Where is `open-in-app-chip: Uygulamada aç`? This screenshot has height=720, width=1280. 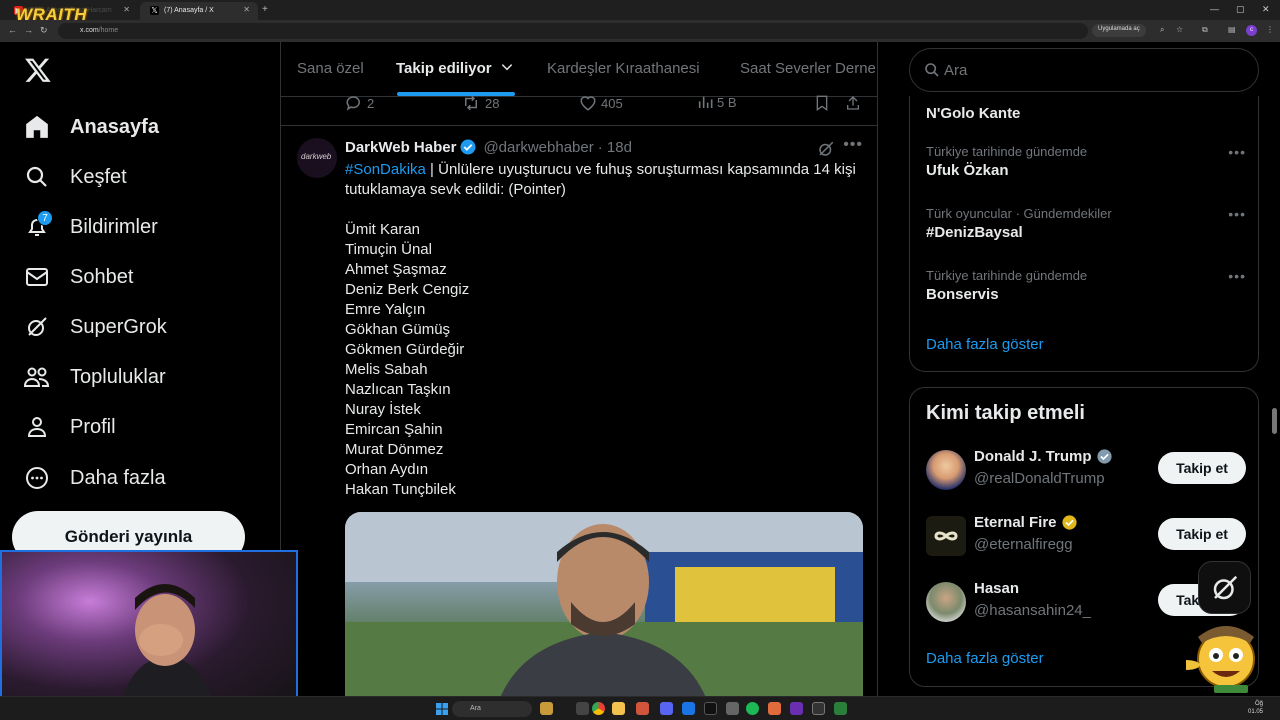 open-in-app-chip: Uygulamada aç is located at coordinates (1119, 30).